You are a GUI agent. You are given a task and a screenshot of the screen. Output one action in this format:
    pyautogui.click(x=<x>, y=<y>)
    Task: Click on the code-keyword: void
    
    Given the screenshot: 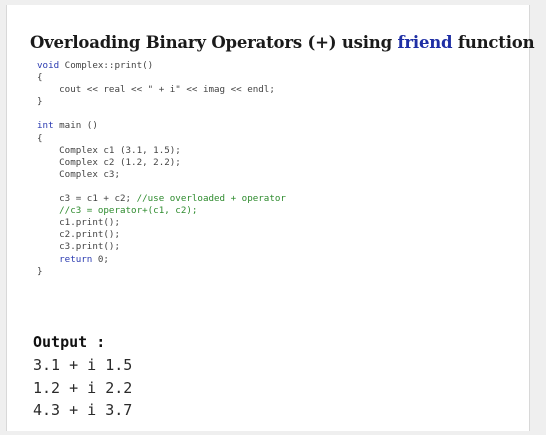 What is the action you would take?
    pyautogui.click(x=48, y=65)
    